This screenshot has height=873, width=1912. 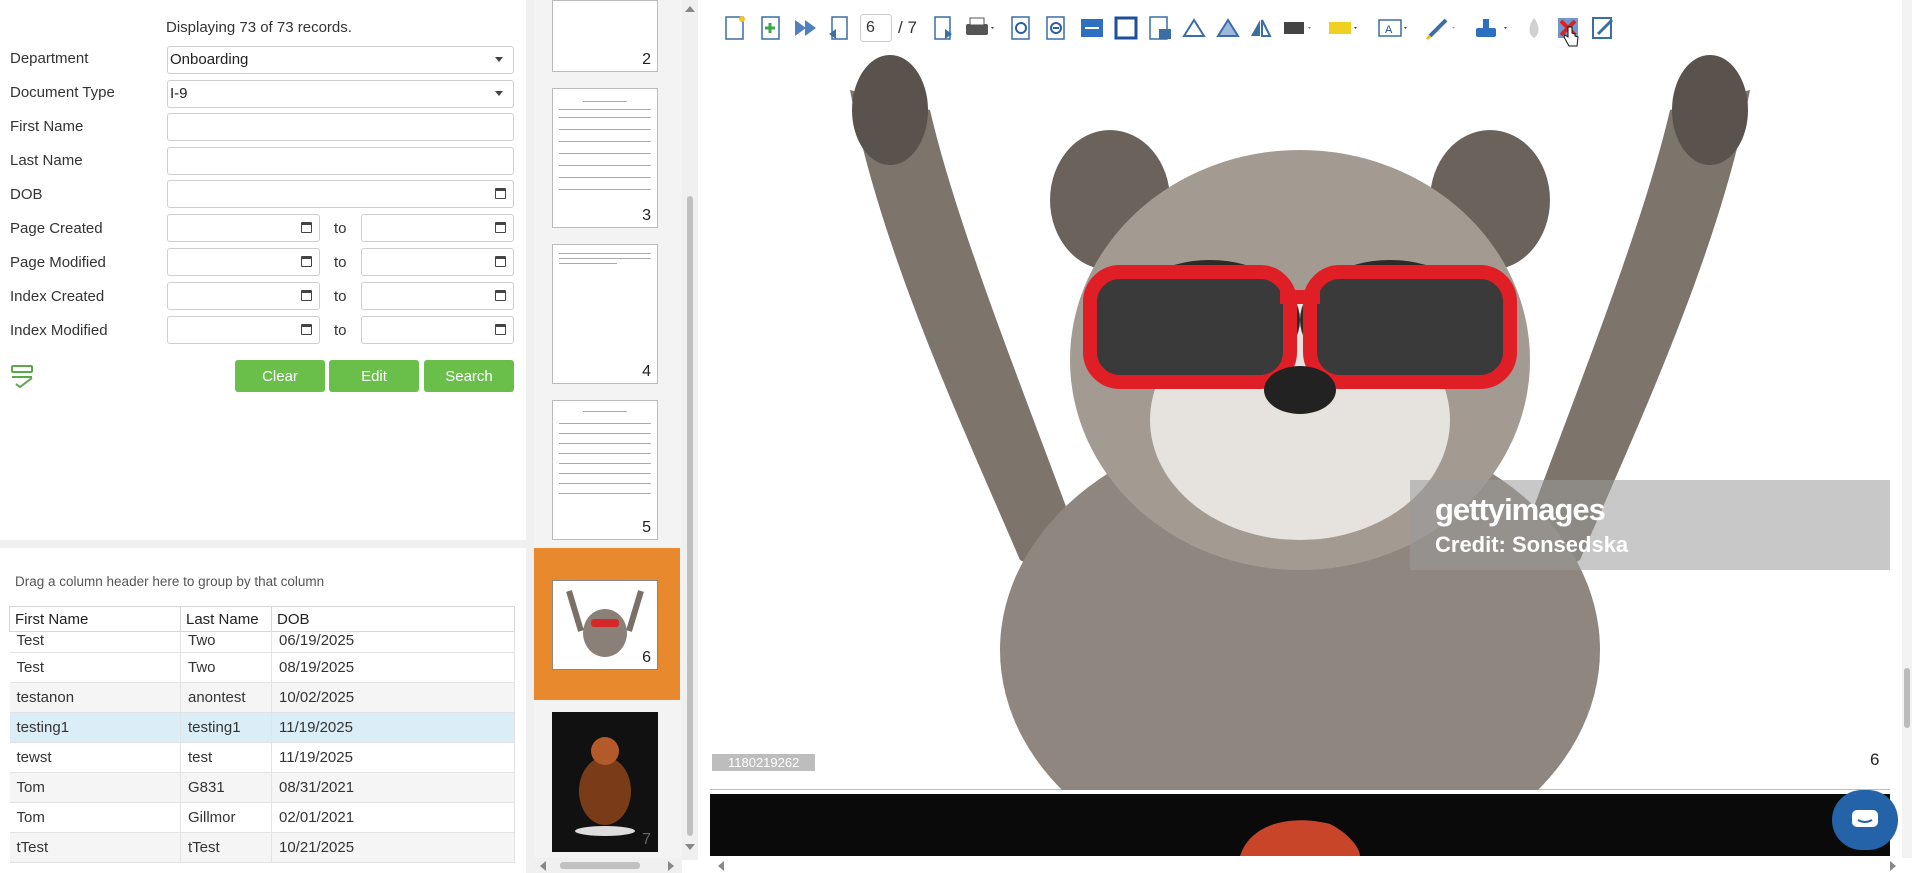 What do you see at coordinates (1907, 430) in the screenshot?
I see `viewer-vertical-scrollbar` at bounding box center [1907, 430].